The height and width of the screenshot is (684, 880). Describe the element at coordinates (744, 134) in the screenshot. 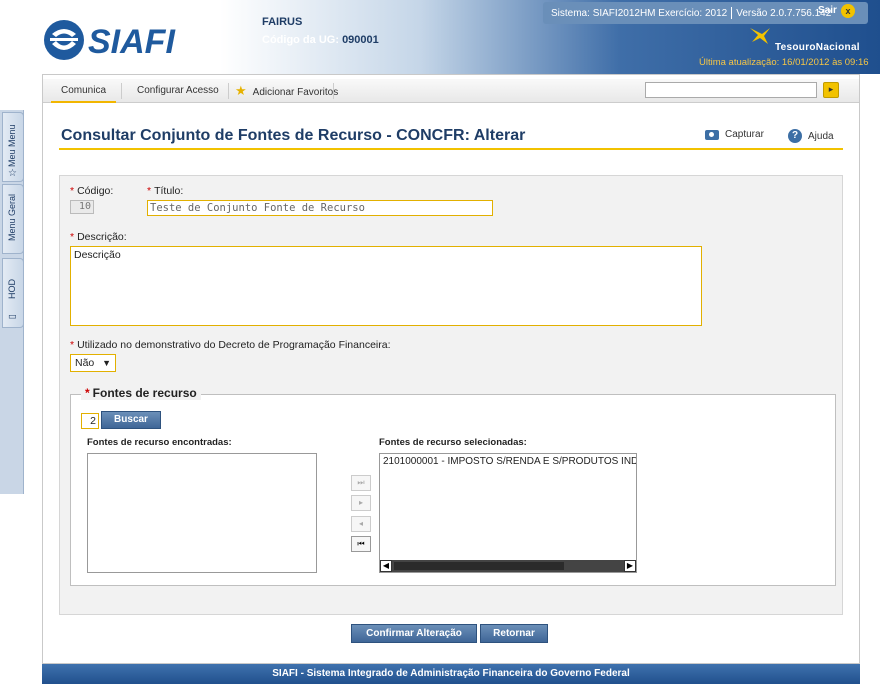

I see `capturar-label: Capturar` at that location.